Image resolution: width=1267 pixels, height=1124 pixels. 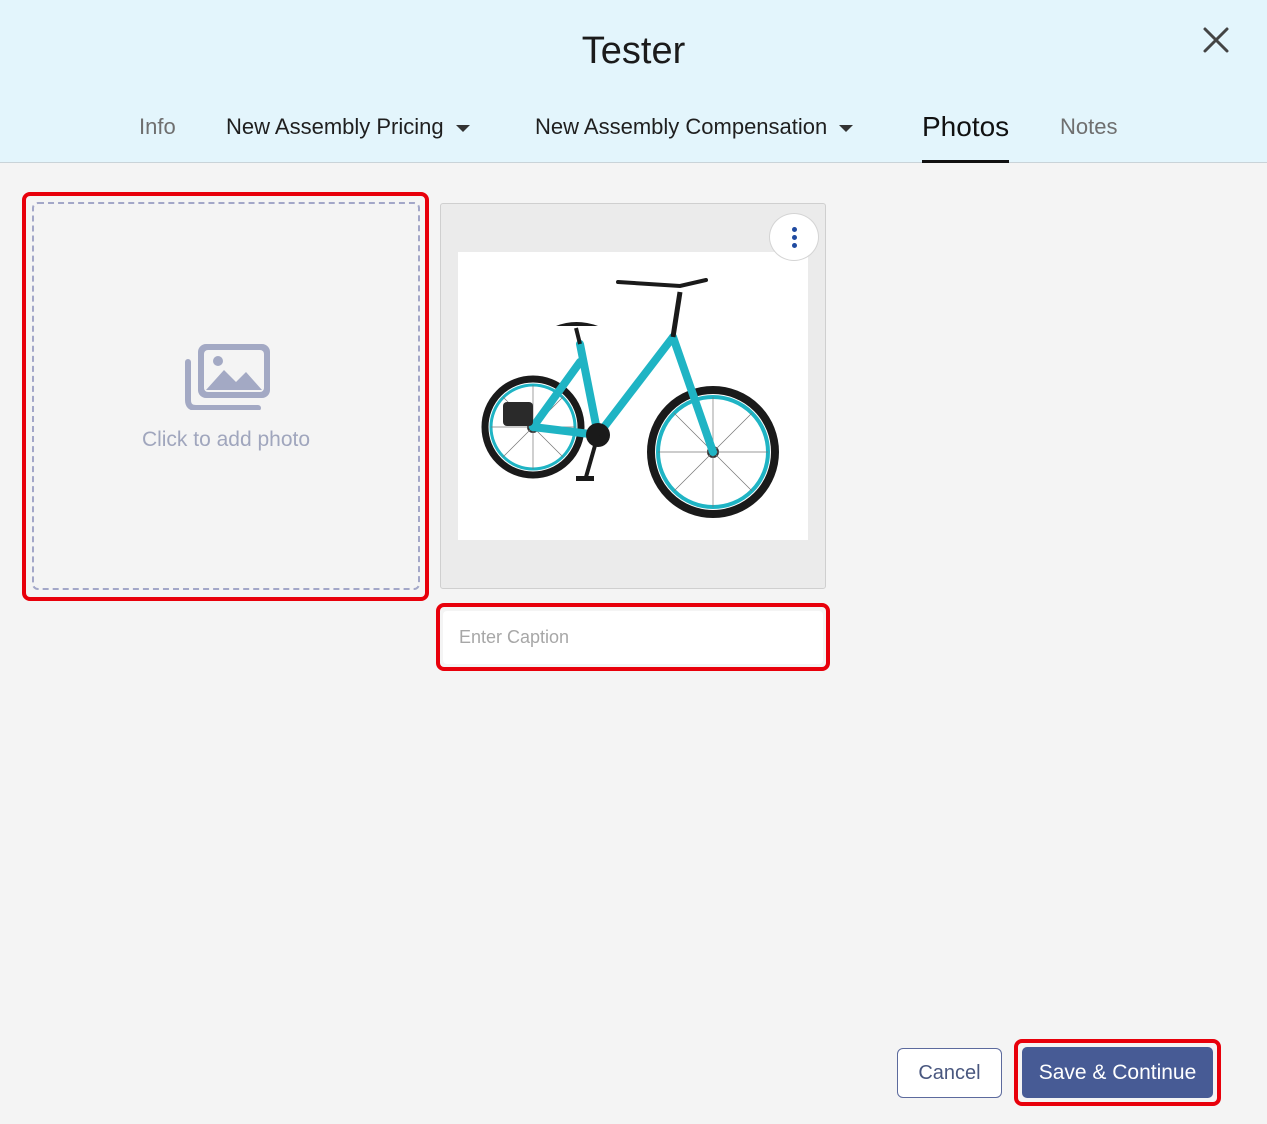 I want to click on kebab-menu-icon, so click(x=794, y=229).